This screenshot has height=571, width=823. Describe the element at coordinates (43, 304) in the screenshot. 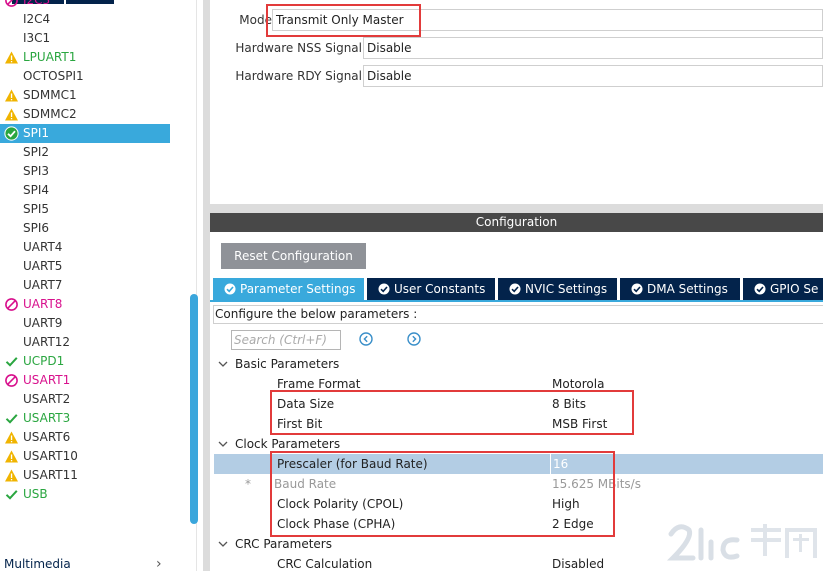

I see `sidebar-item-label: UART8` at that location.